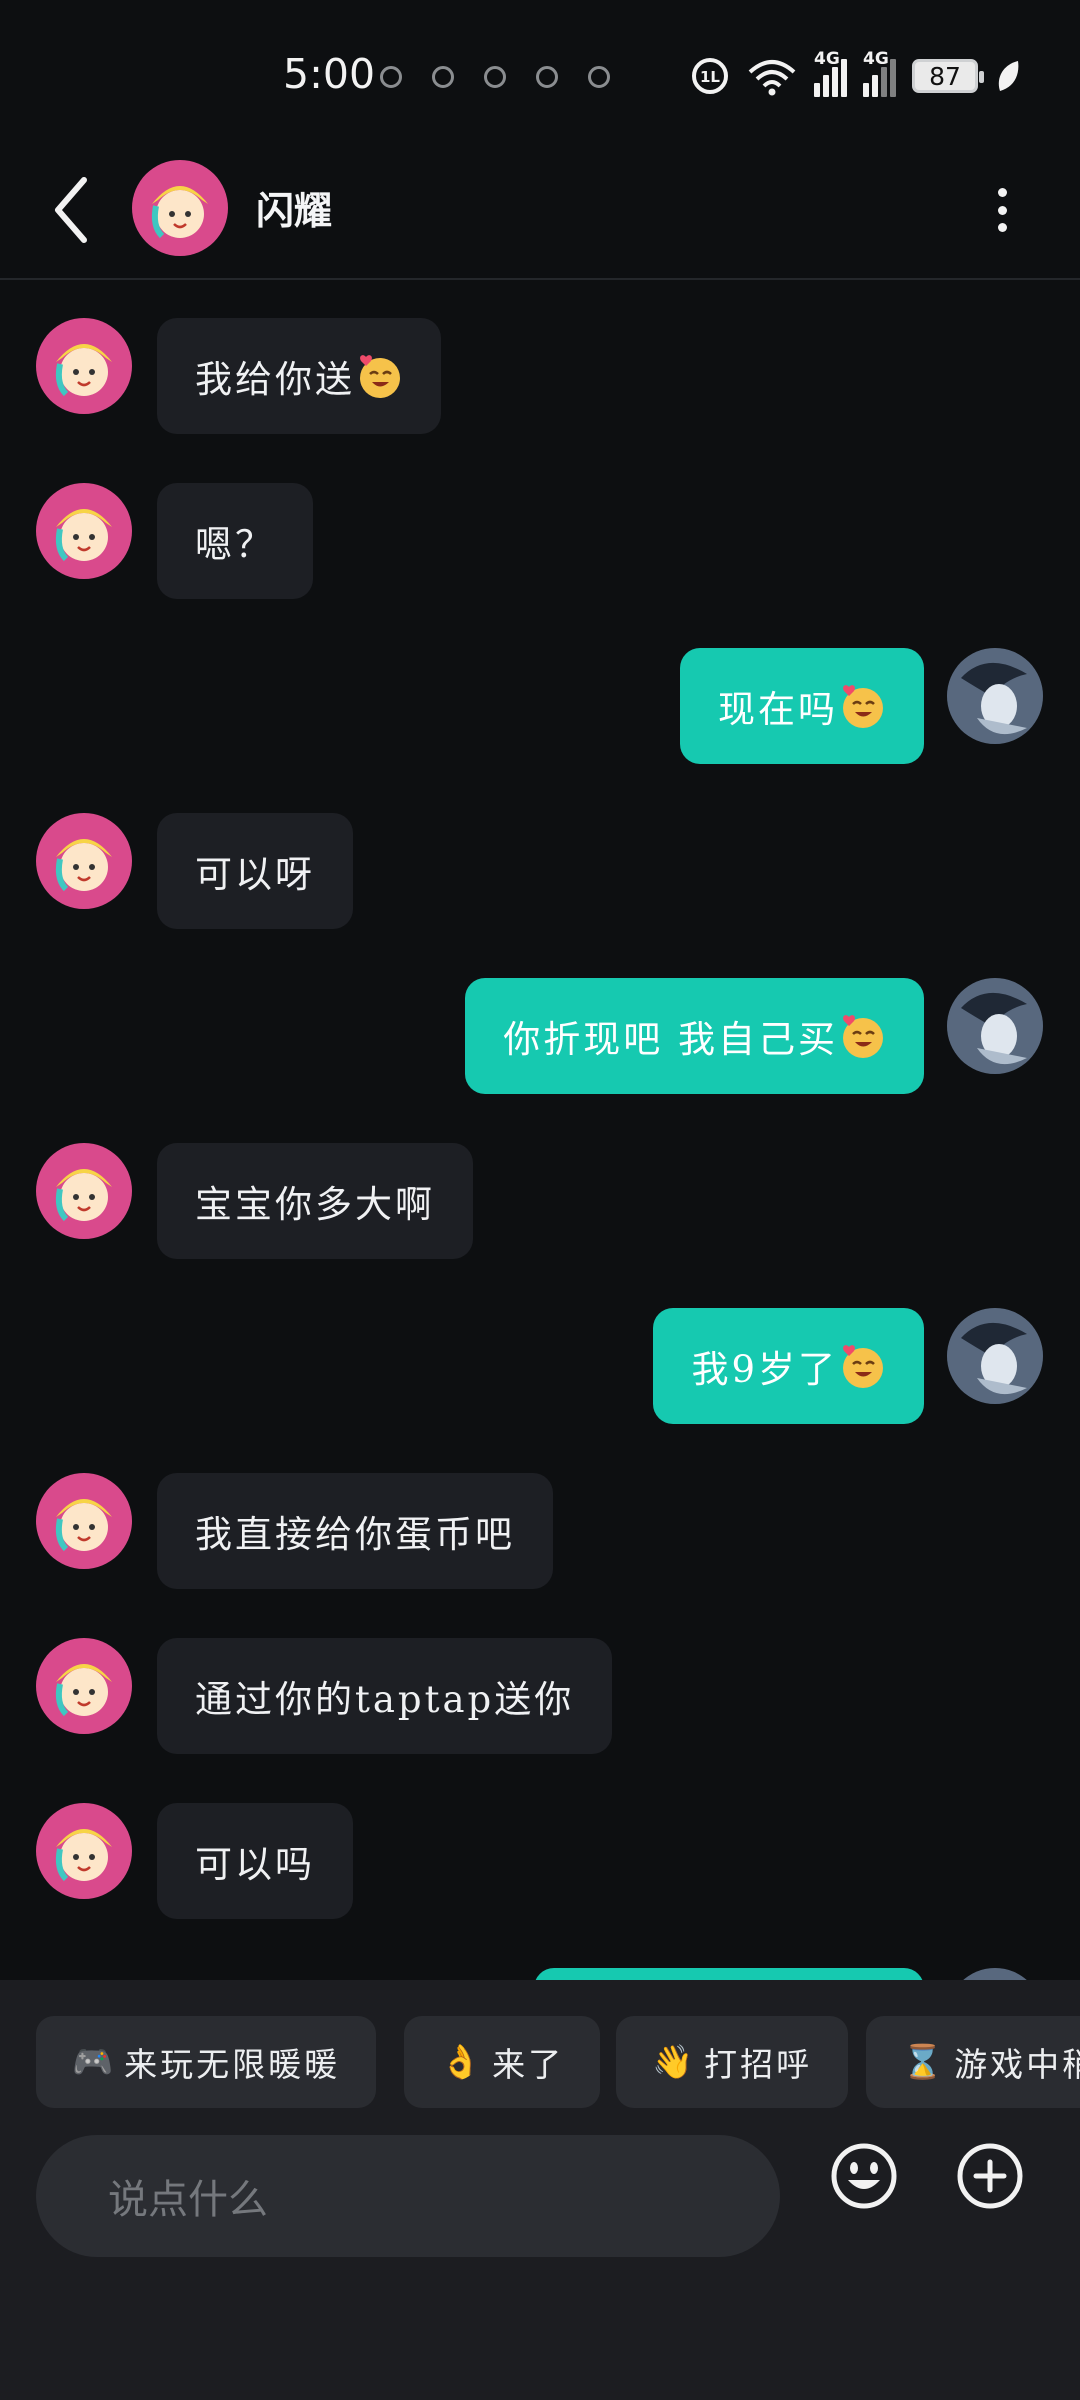 The height and width of the screenshot is (2400, 1080). Describe the element at coordinates (385, 1699) in the screenshot. I see `message-text: 通过你的taptap送你` at that location.